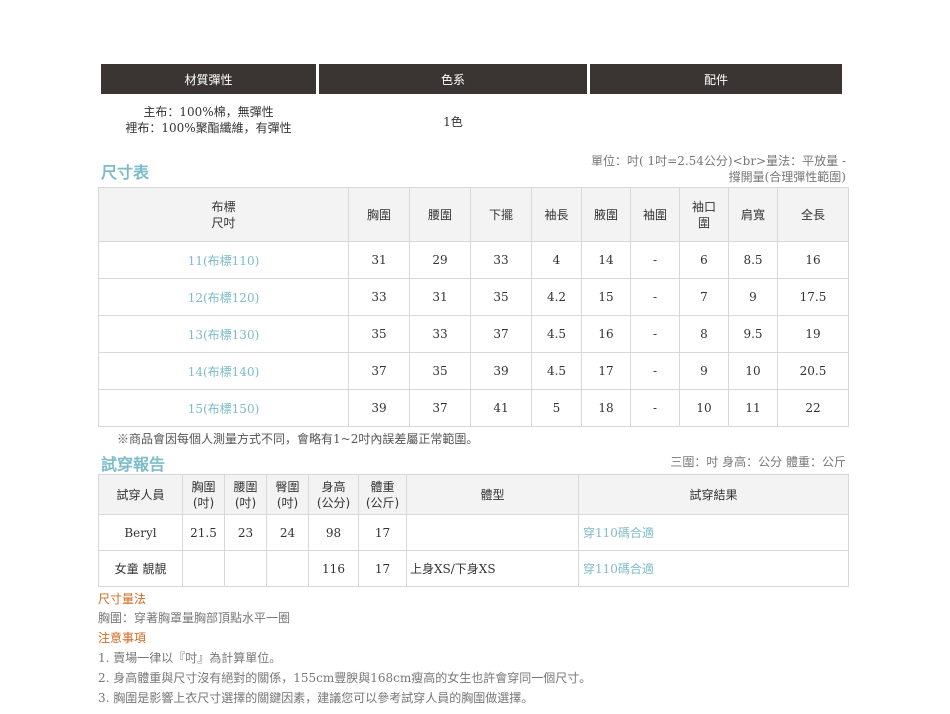  Describe the element at coordinates (704, 408) in the screenshot. I see `cell: 10` at that location.